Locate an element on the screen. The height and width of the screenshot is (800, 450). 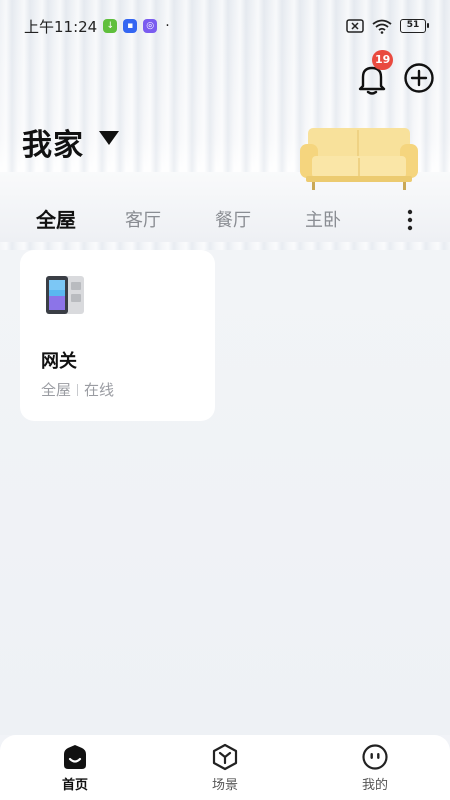
more-vertical-icon is located at coordinates (410, 220).